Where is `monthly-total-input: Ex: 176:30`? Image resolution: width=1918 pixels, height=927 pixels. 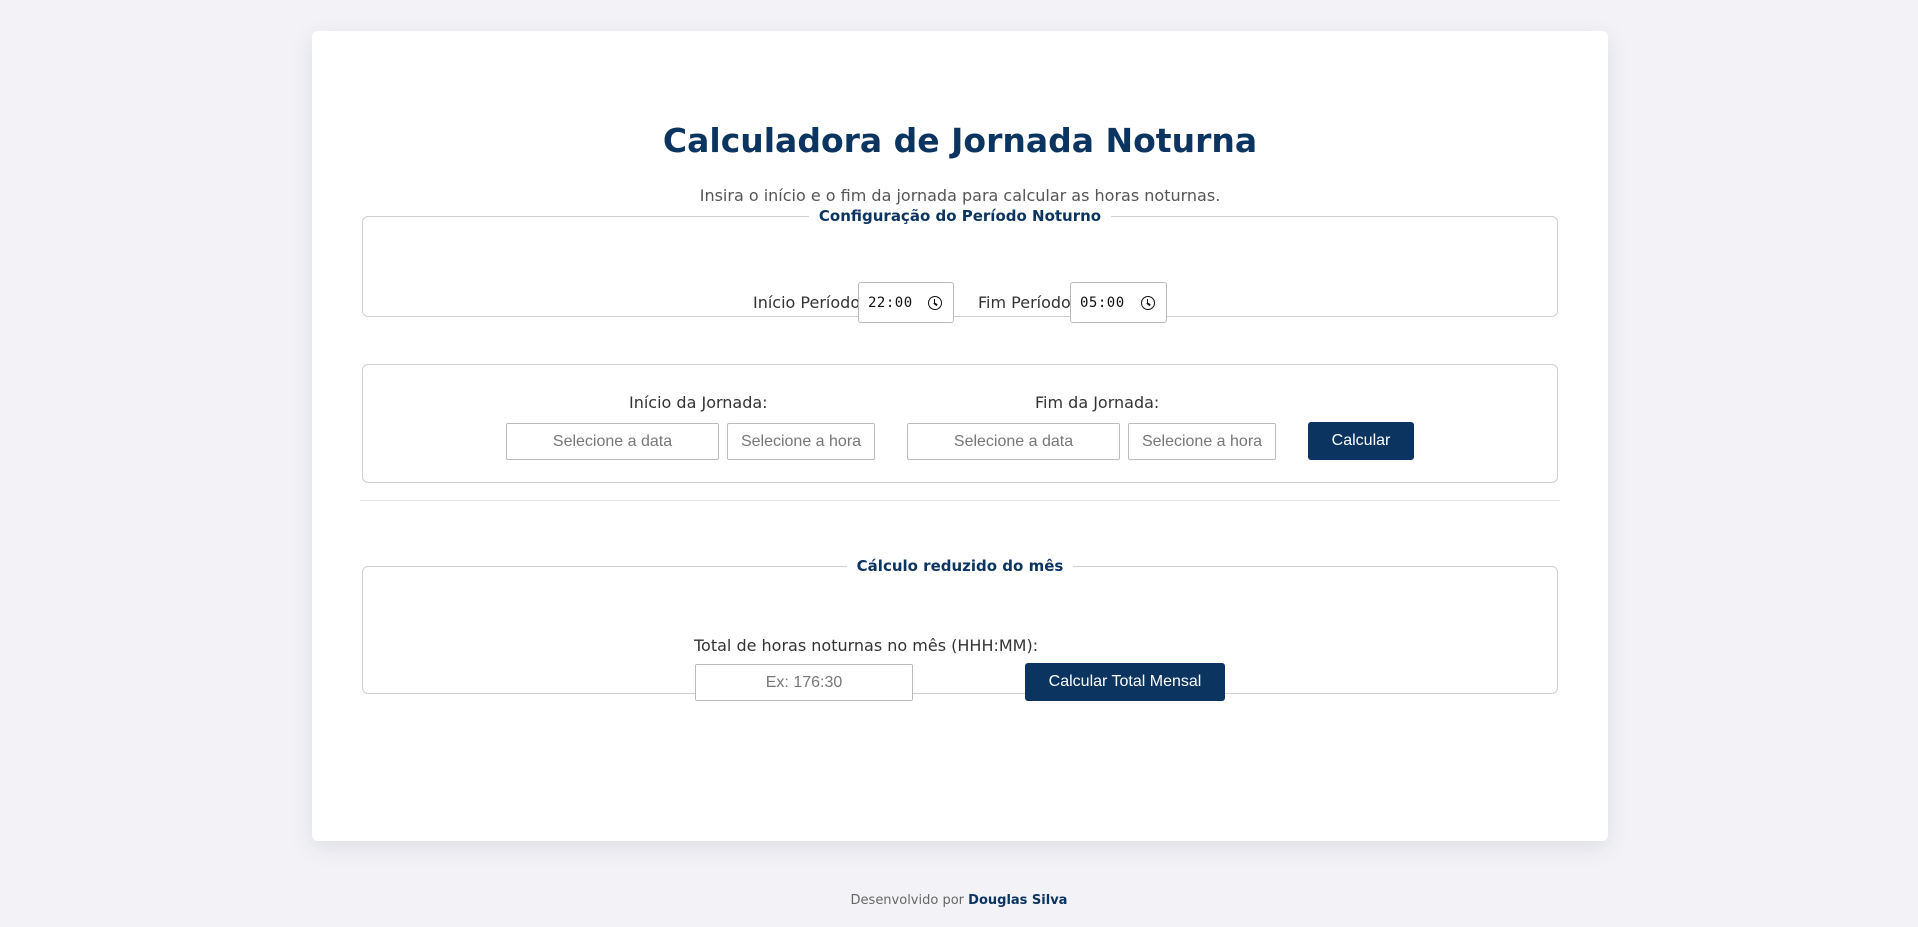
monthly-total-input: Ex: 176:30 is located at coordinates (804, 682).